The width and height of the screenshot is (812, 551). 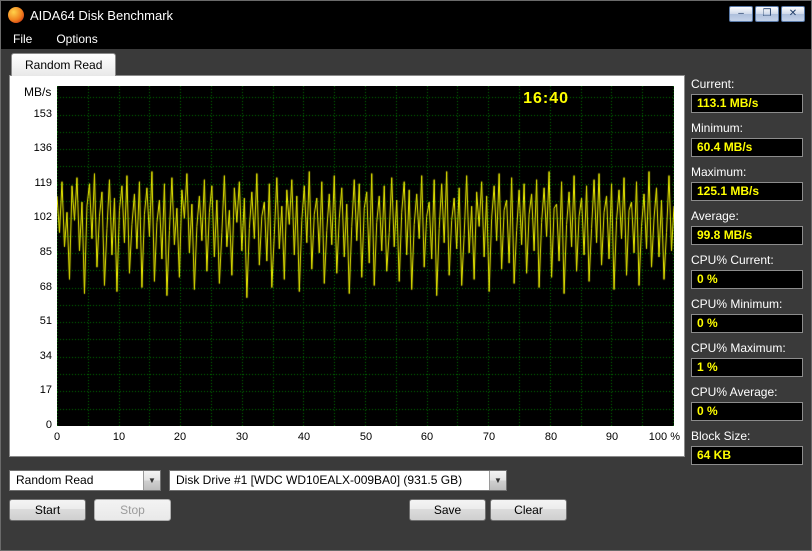 I want to click on y-tick: 17, so click(x=45, y=390).